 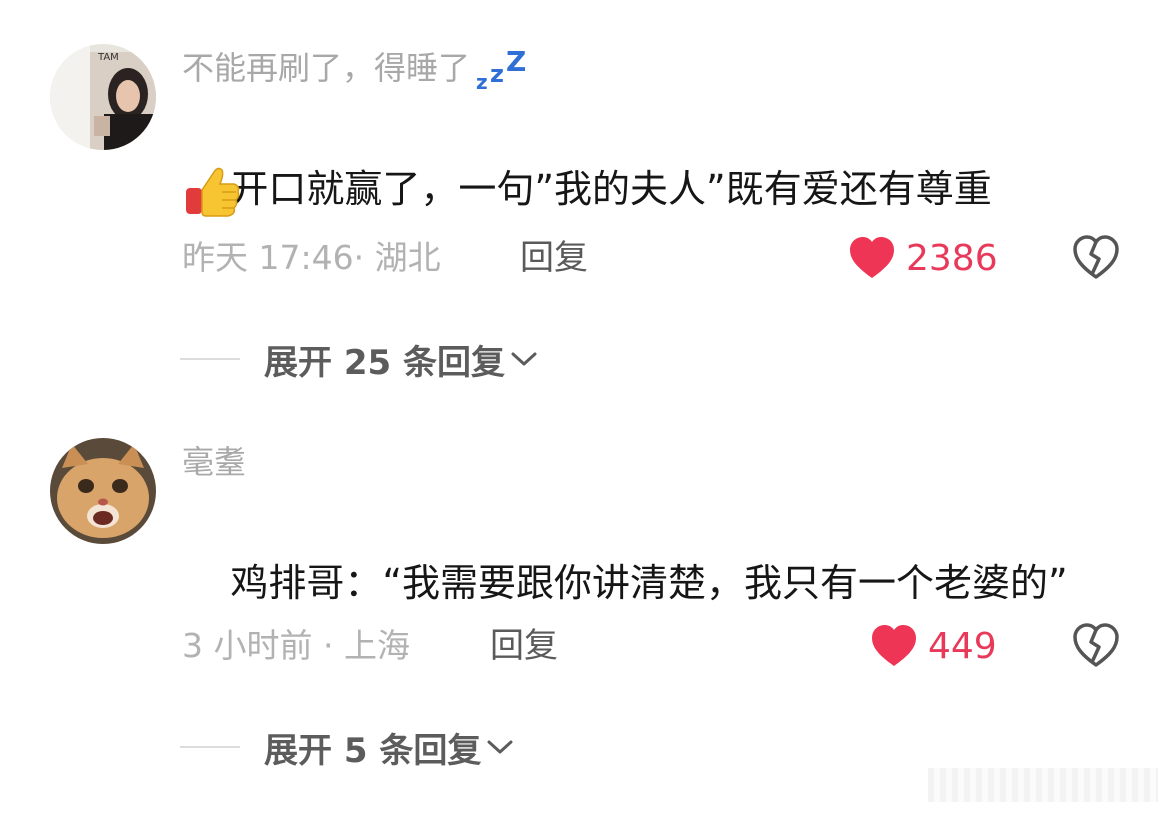 I want to click on time-location-text: 3 小时前 · 上海, so click(x=296, y=645).